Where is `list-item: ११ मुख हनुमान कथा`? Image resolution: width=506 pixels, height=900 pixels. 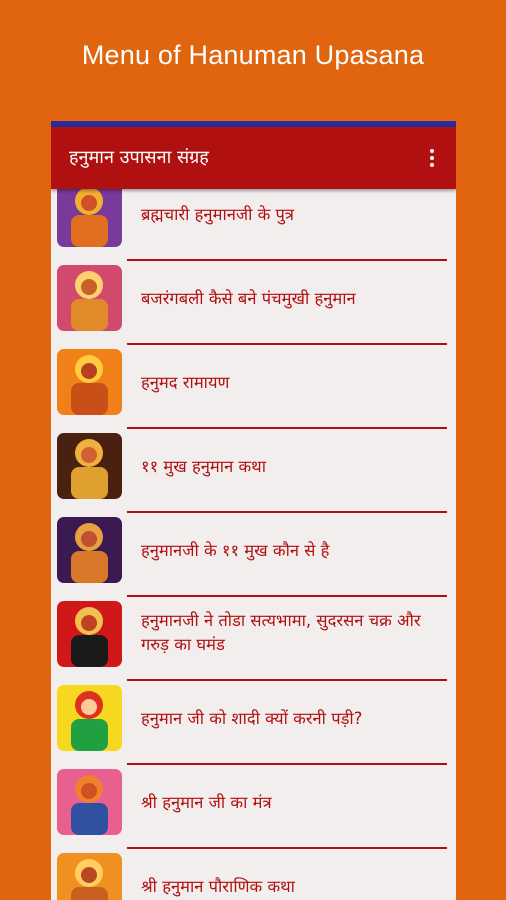
list-item: ११ मुख हनुमान कथा is located at coordinates (253, 471).